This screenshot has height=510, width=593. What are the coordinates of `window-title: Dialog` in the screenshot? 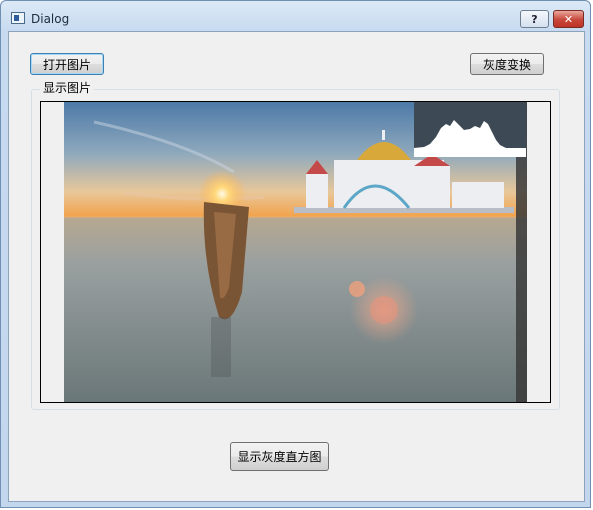 It's located at (50, 19).